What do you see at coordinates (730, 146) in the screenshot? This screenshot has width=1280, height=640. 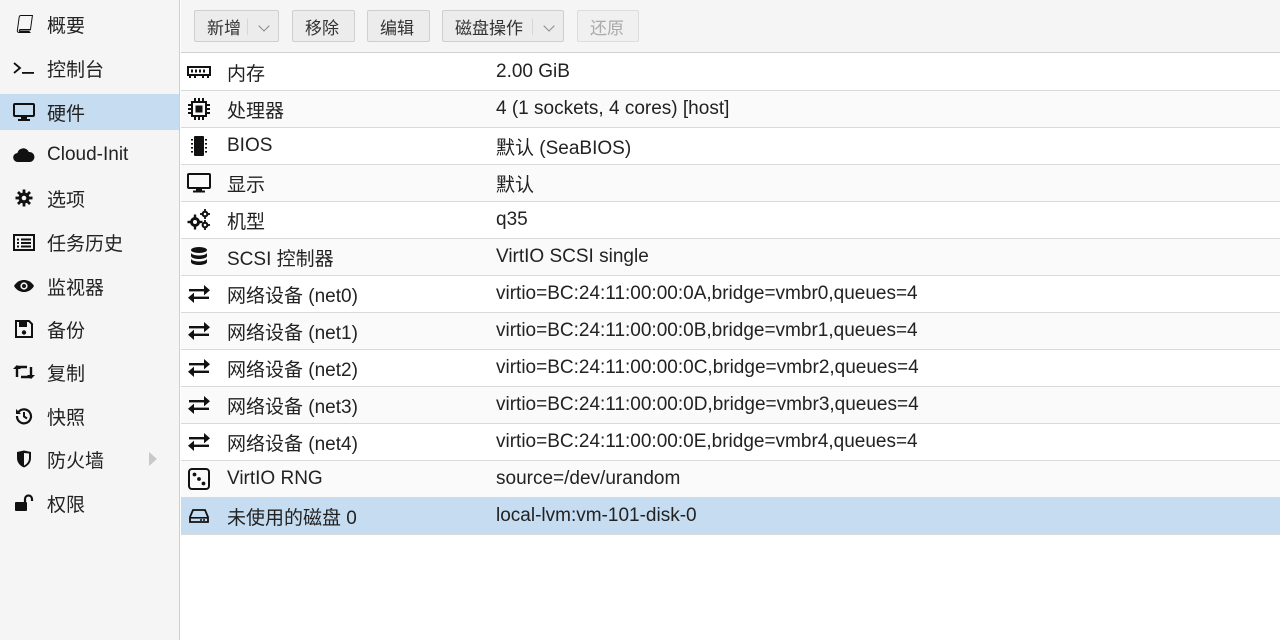 I see `table-row: BIOS 默认 (SeaBIOS)` at bounding box center [730, 146].